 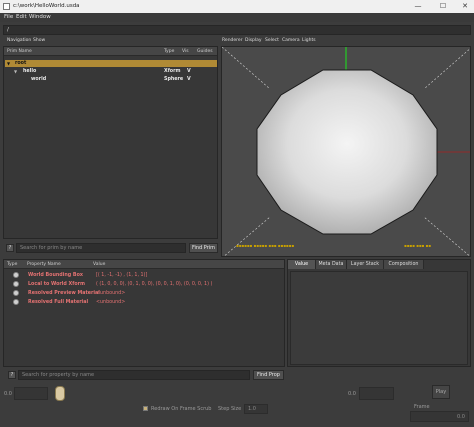 I want to click on close-button: ✕, so click(x=465, y=6).